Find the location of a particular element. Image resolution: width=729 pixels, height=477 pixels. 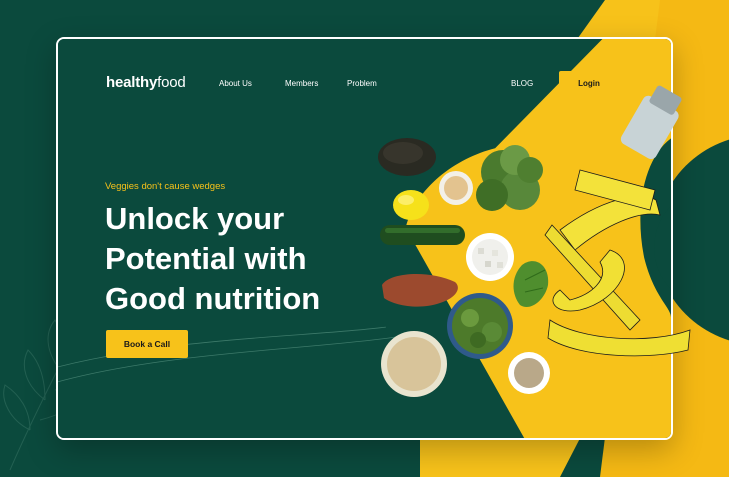

hero-tagline: Veggies don't cause wedges is located at coordinates (165, 186).